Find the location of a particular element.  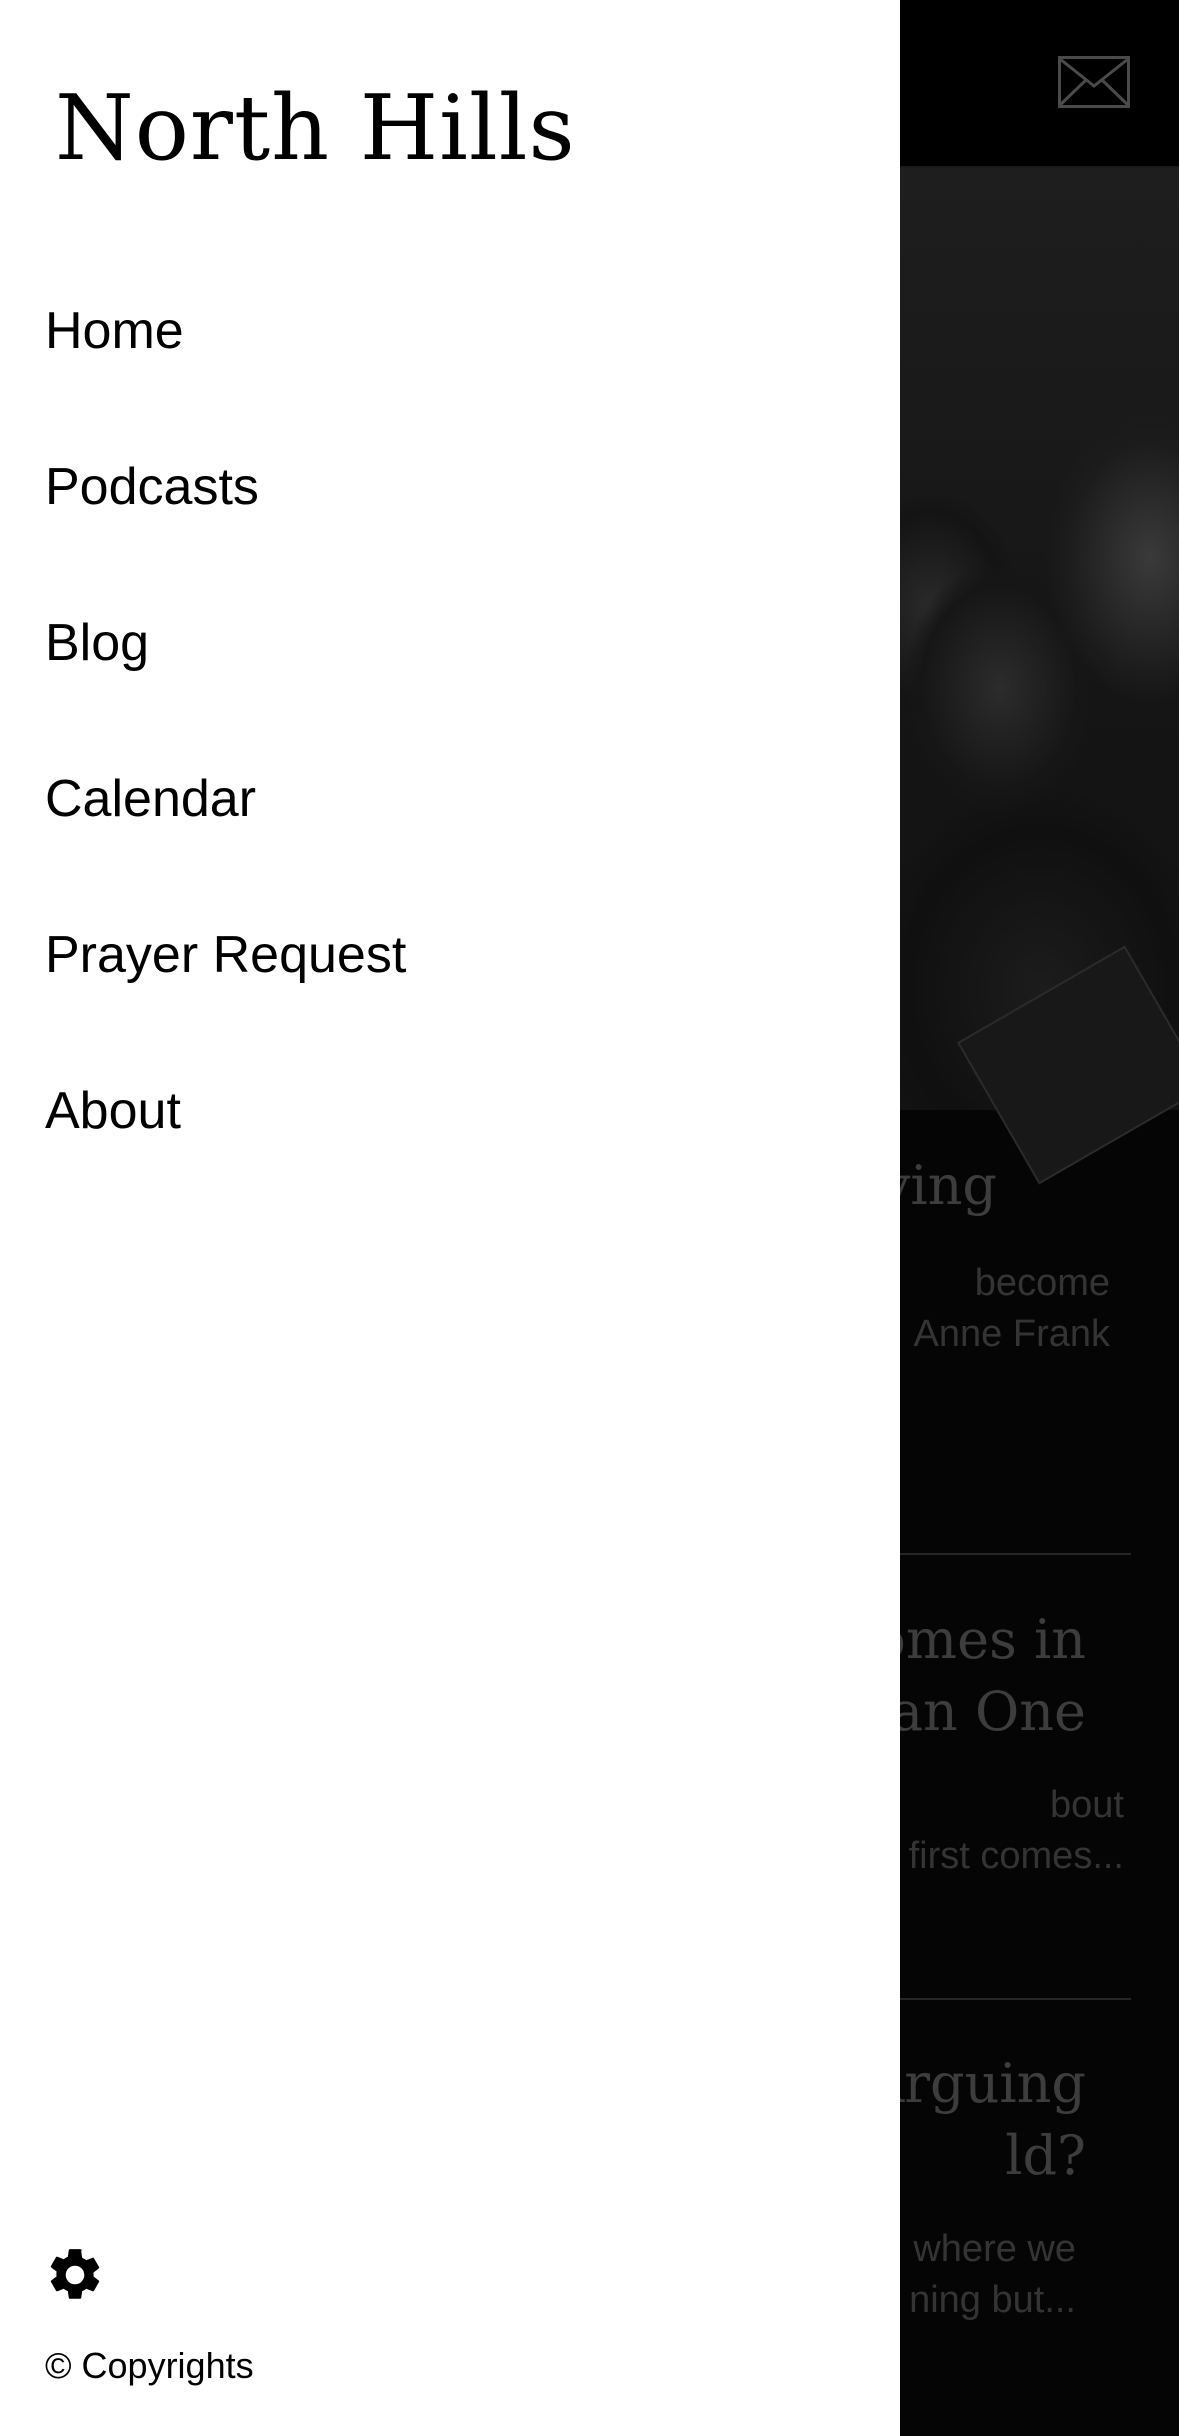

hero-book-shape is located at coordinates (1067, 1065).